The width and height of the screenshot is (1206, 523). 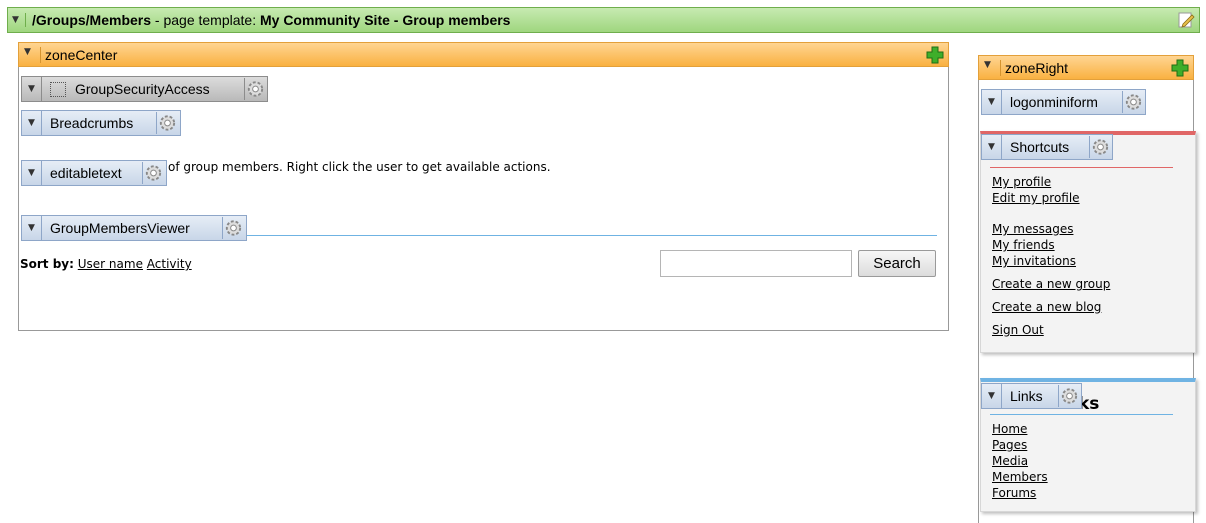 I want to click on search-input, so click(x=756, y=263).